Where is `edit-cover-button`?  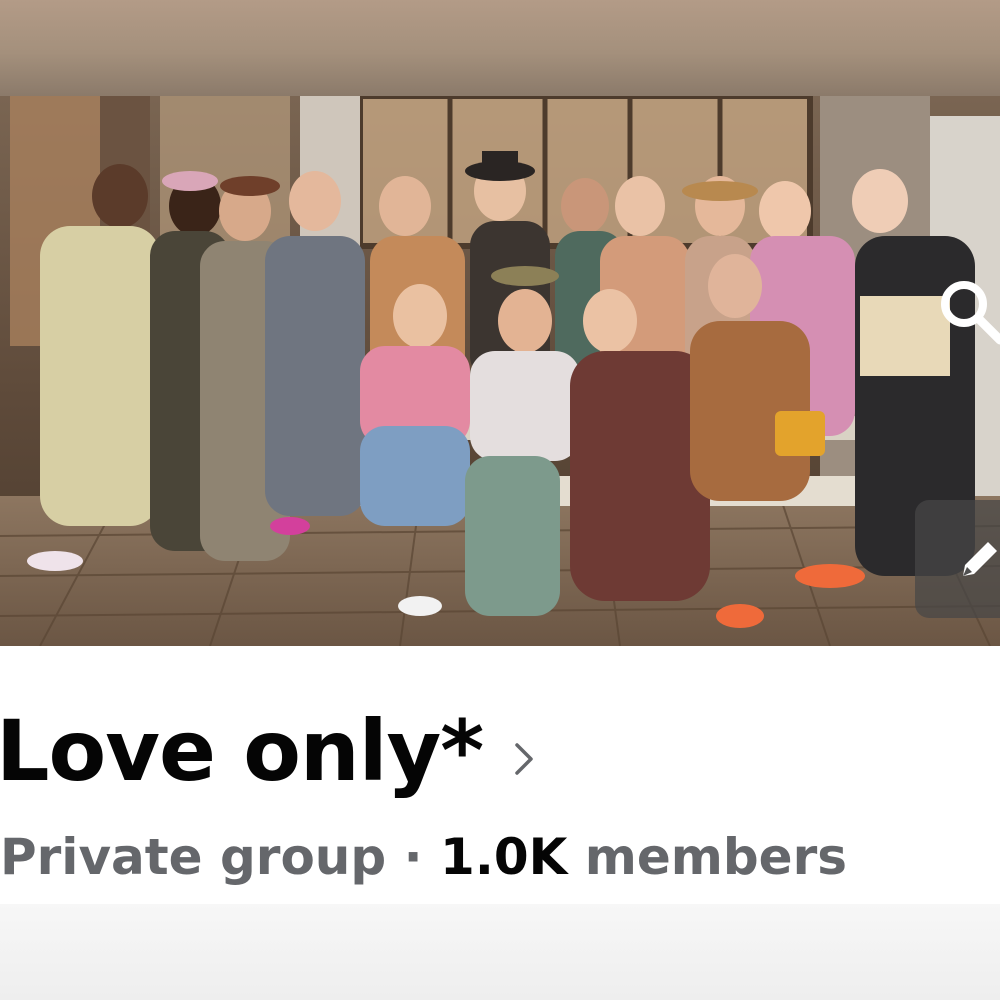
edit-cover-button is located at coordinates (957, 559).